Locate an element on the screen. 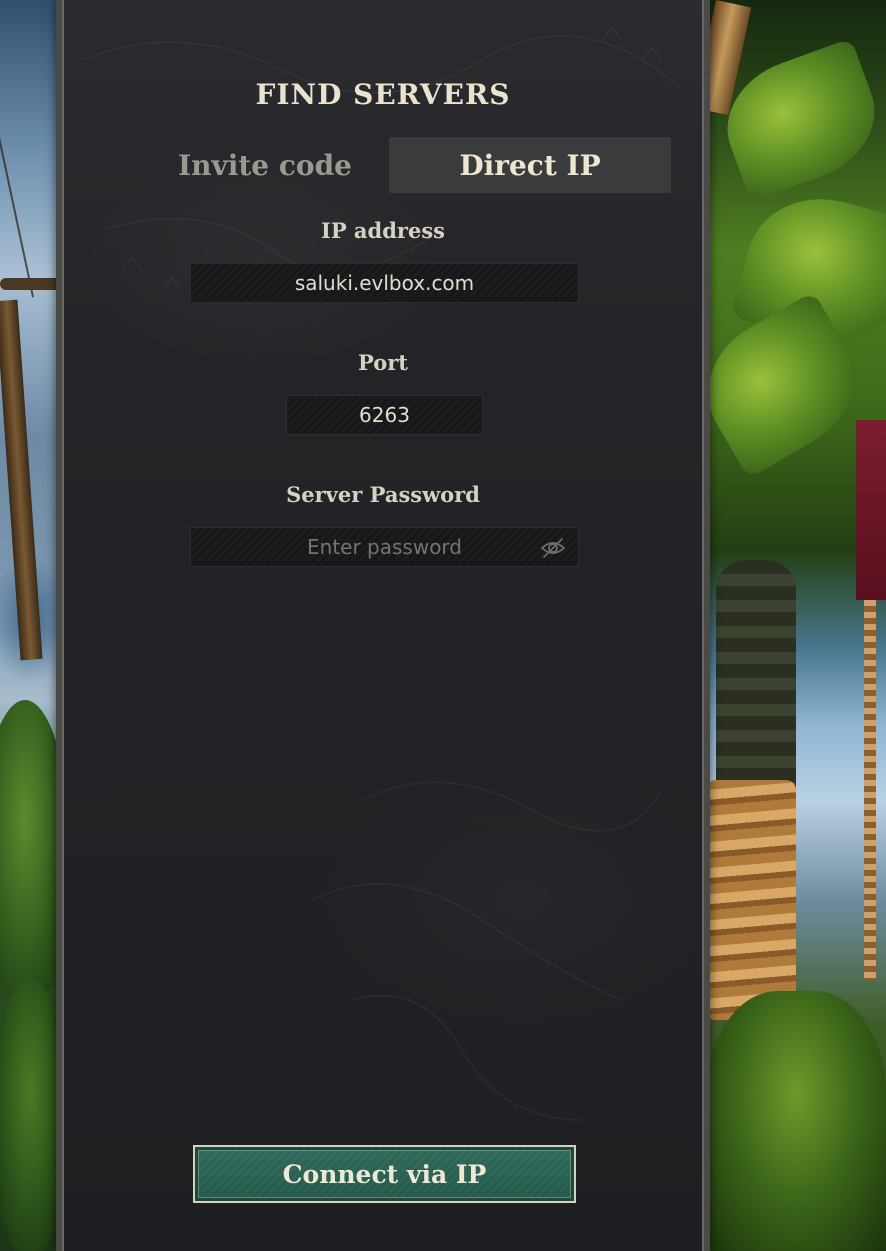 The width and height of the screenshot is (886, 1251). tab-bar: Invite code Direct IP is located at coordinates (398, 165).